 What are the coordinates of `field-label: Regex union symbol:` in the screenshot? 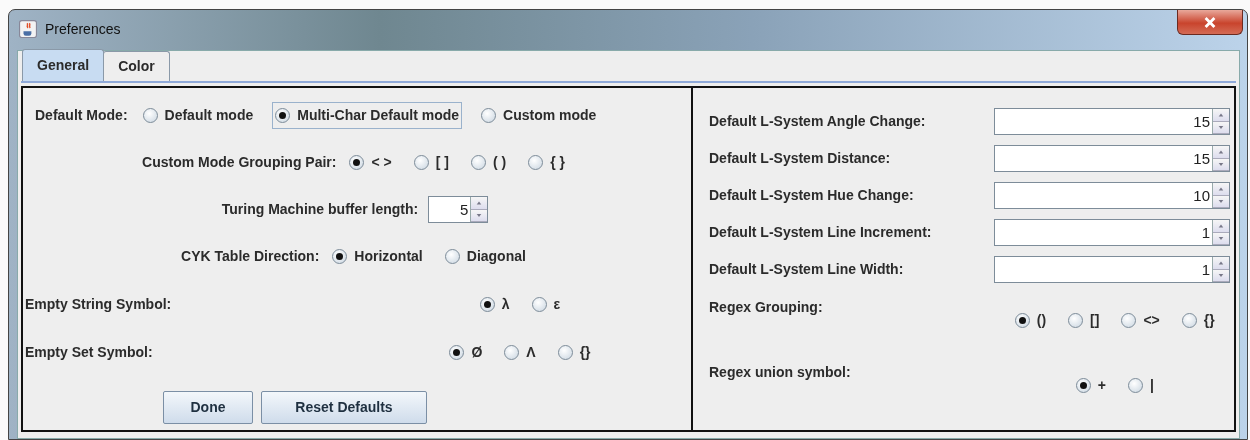 It's located at (780, 372).